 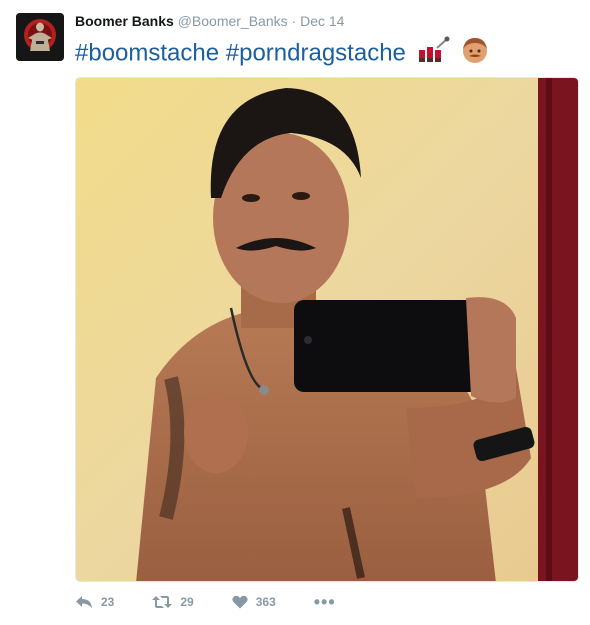 What do you see at coordinates (240, 602) in the screenshot?
I see `heart-icon` at bounding box center [240, 602].